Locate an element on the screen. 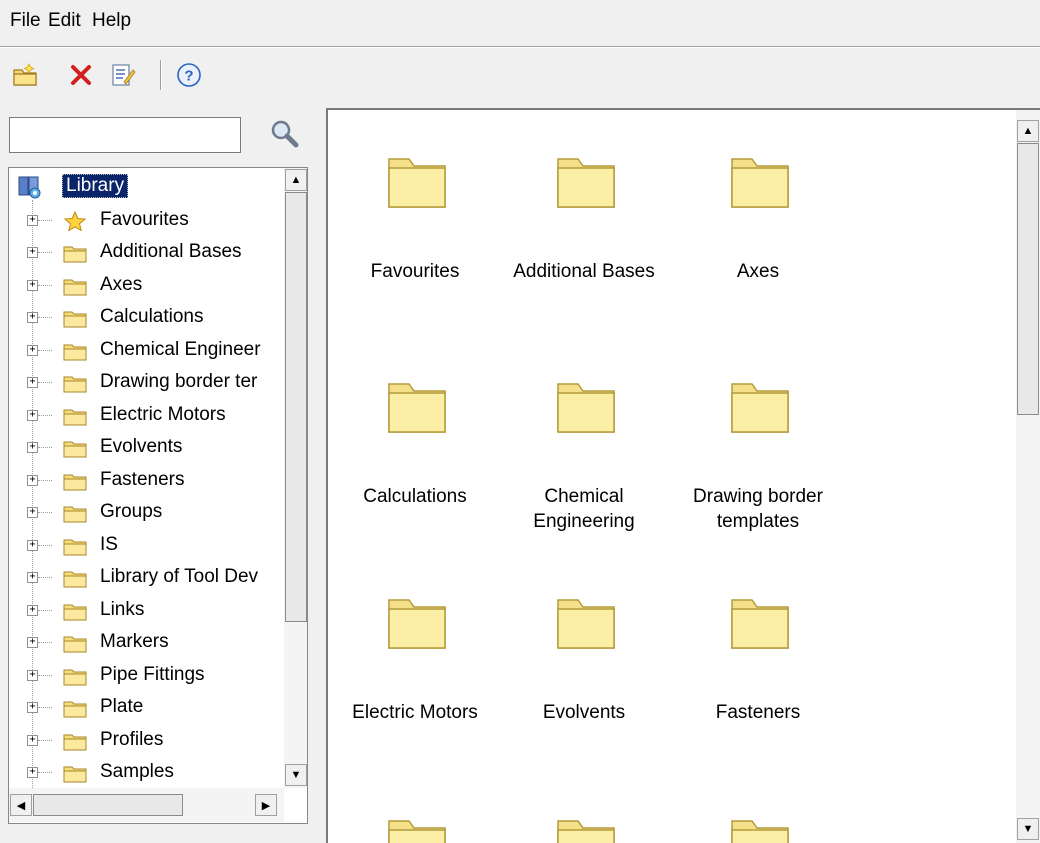 Image resolution: width=1040 pixels, height=843 pixels. tree-item: + Library of Tool Dev is located at coordinates (146, 578).